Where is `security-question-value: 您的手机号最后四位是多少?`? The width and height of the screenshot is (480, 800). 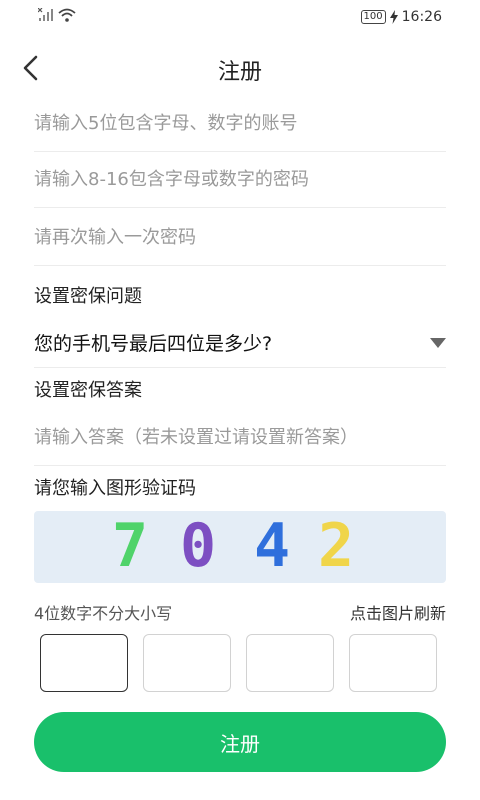 security-question-value: 您的手机号最后四位是多少? is located at coordinates (153, 344).